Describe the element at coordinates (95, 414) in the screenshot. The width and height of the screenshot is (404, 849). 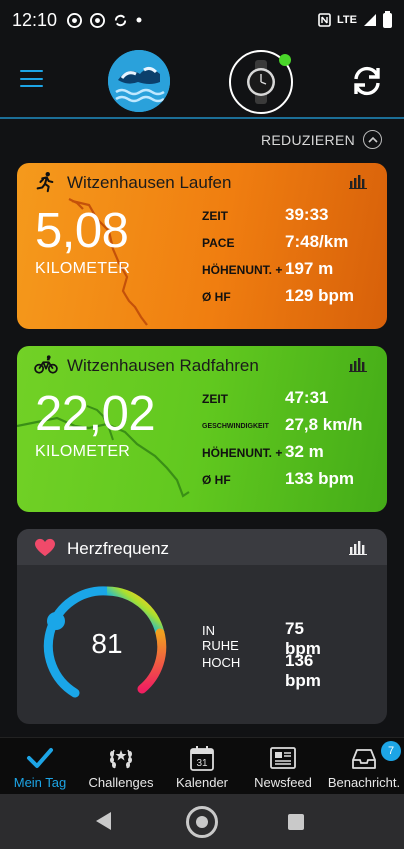
I see `distance-value: 22,02` at that location.